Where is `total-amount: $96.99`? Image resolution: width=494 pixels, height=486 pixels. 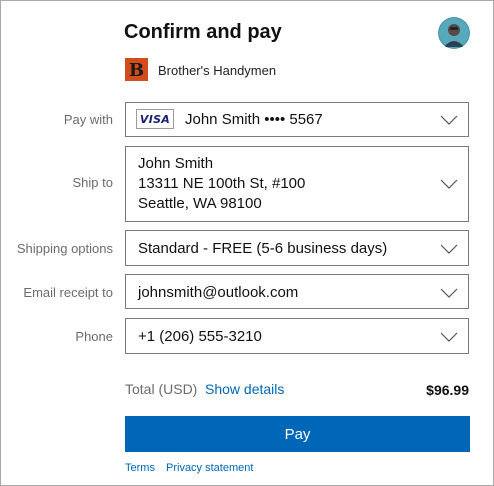 total-amount: $96.99 is located at coordinates (447, 390).